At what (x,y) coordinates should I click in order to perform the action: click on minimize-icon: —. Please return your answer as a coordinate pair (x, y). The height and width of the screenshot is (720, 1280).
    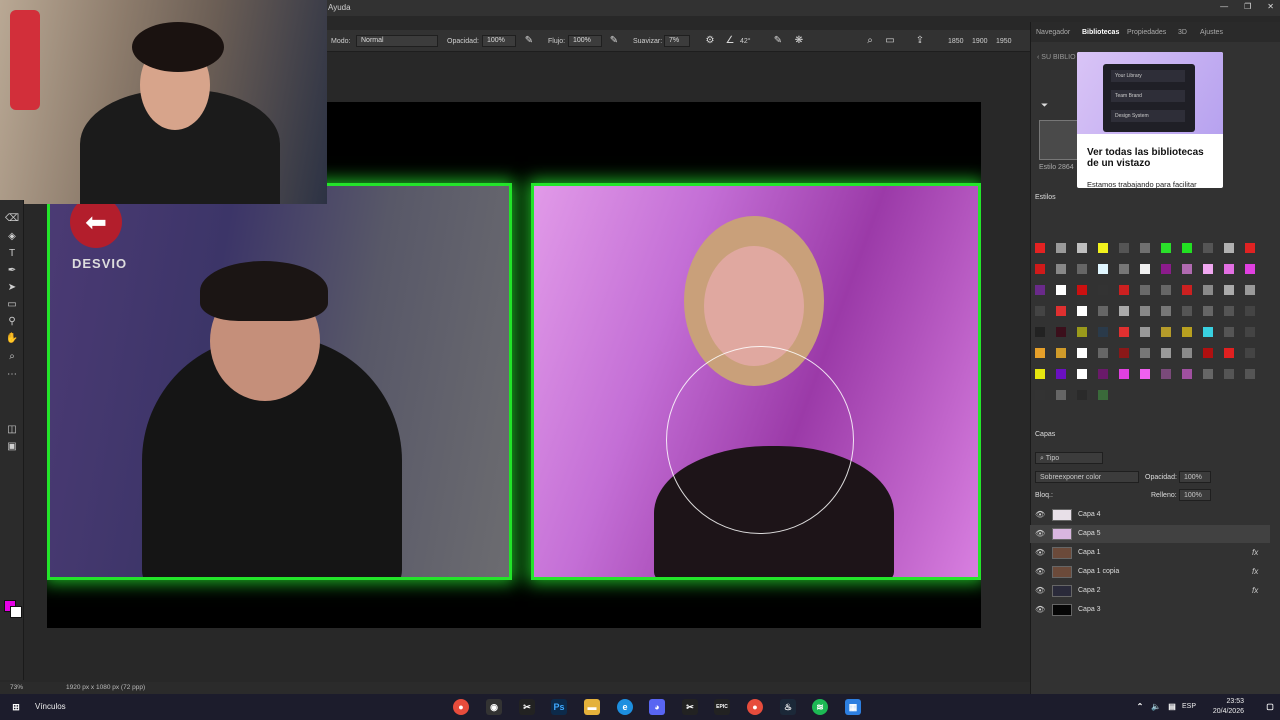
    Looking at the image, I should click on (1224, 6).